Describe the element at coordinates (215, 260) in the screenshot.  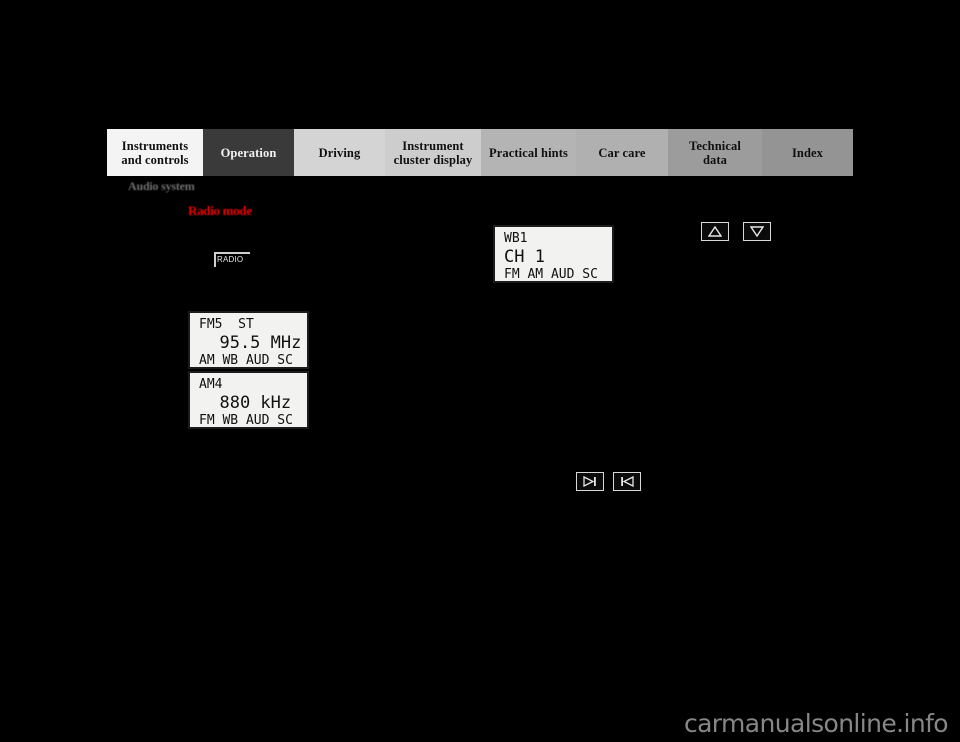
I see `callout-line-vertical` at that location.